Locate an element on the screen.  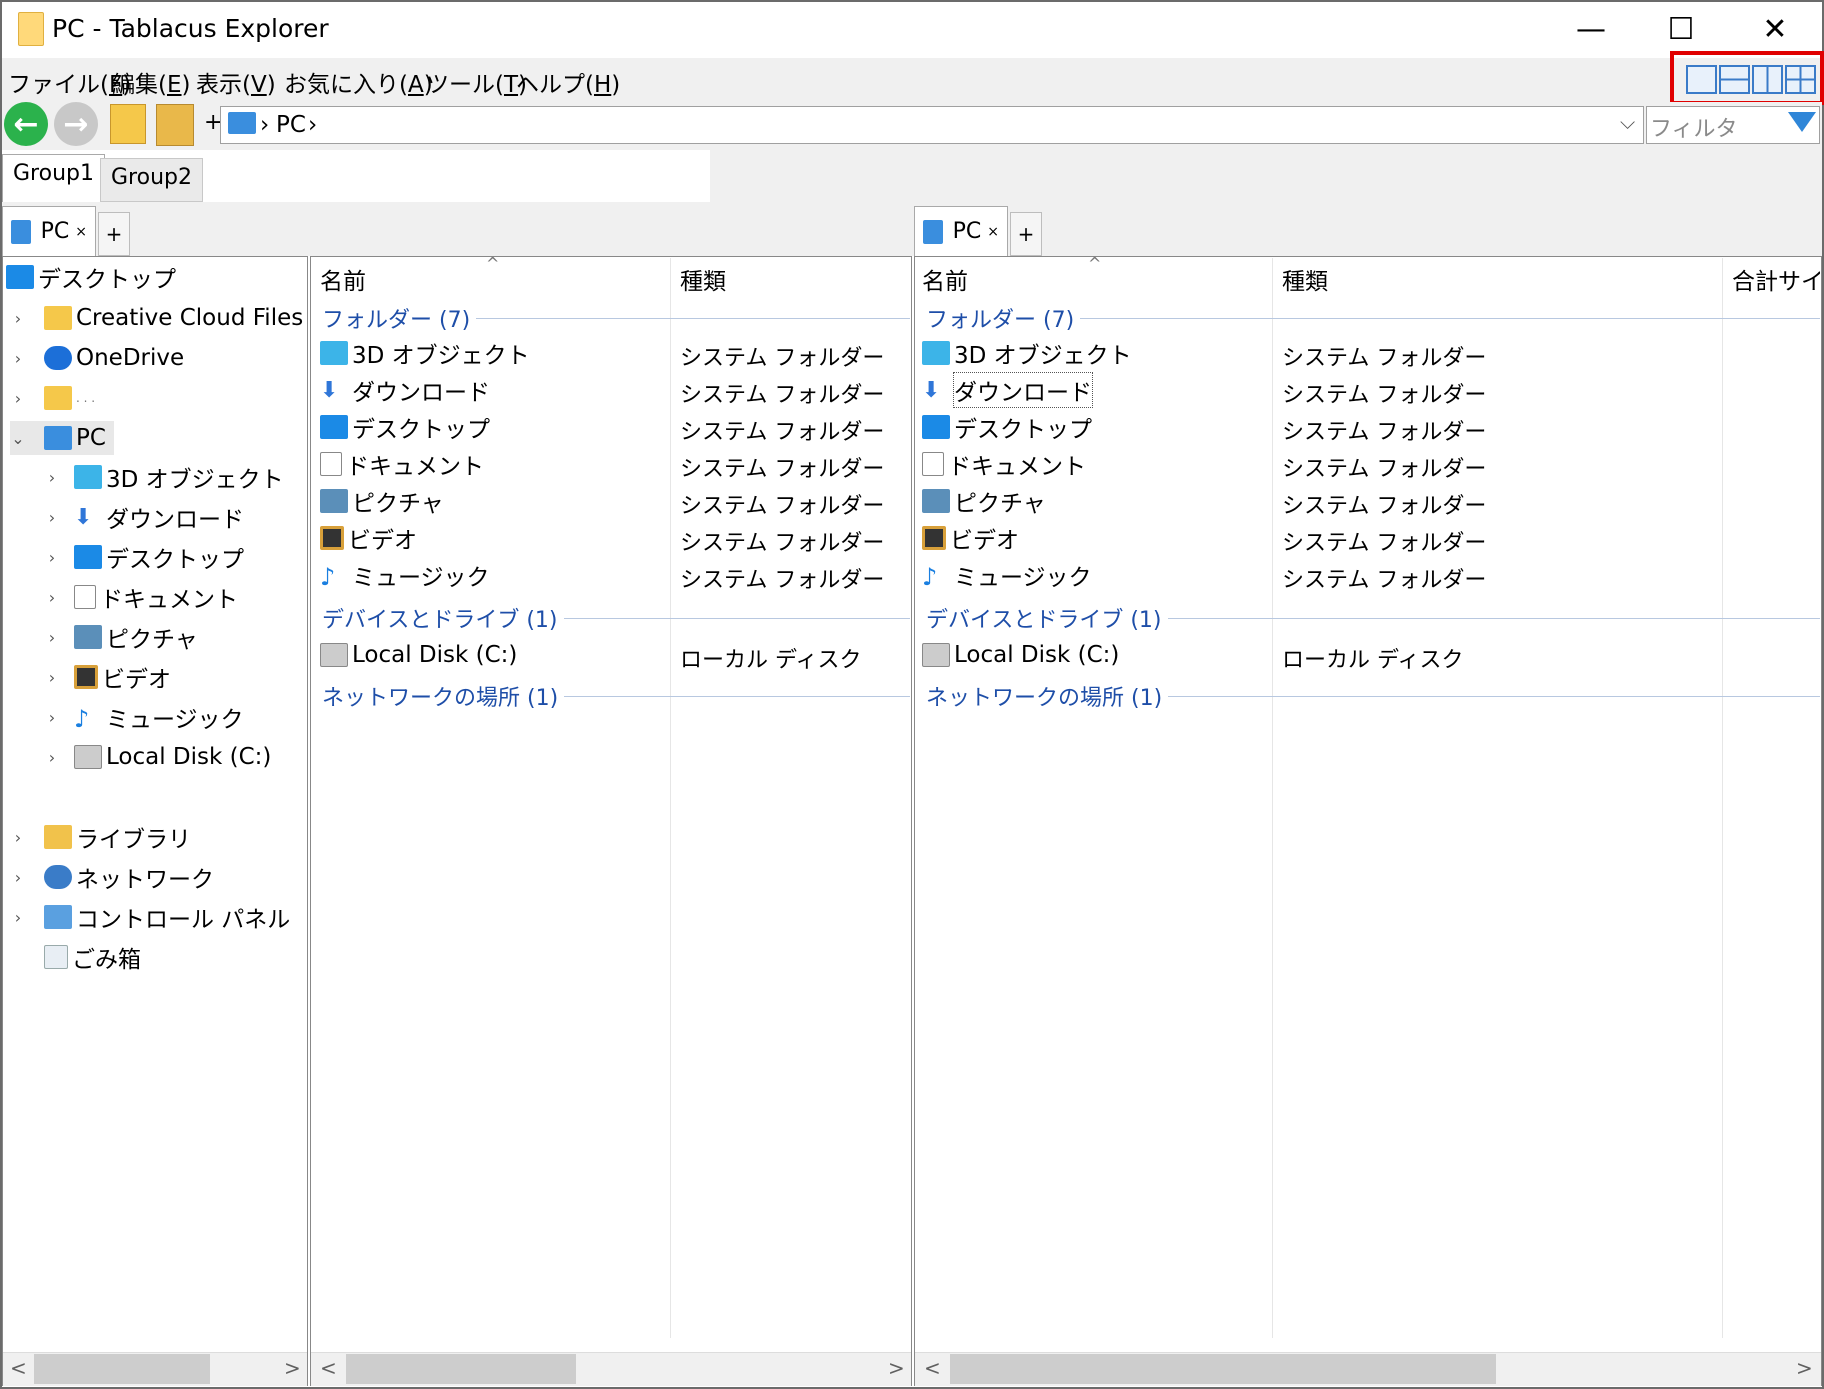
tree-item-videos: › ビデオ is located at coordinates (107, 677).